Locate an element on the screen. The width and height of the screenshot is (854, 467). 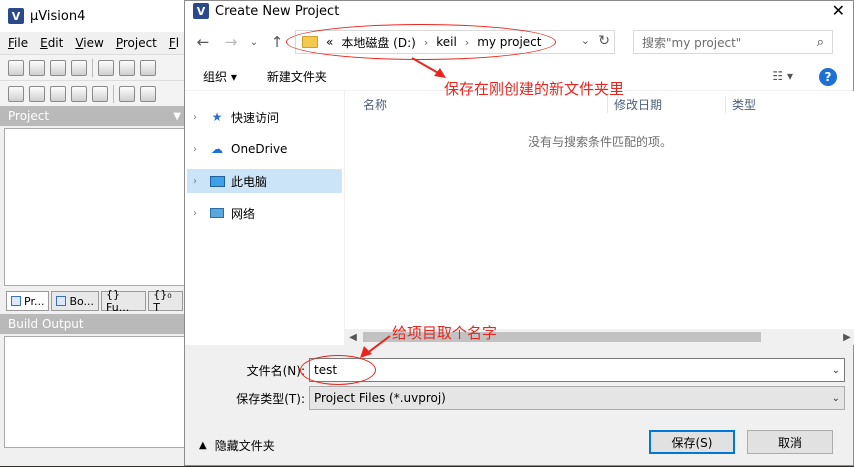
project-panel-label: Project is located at coordinates (29, 116).